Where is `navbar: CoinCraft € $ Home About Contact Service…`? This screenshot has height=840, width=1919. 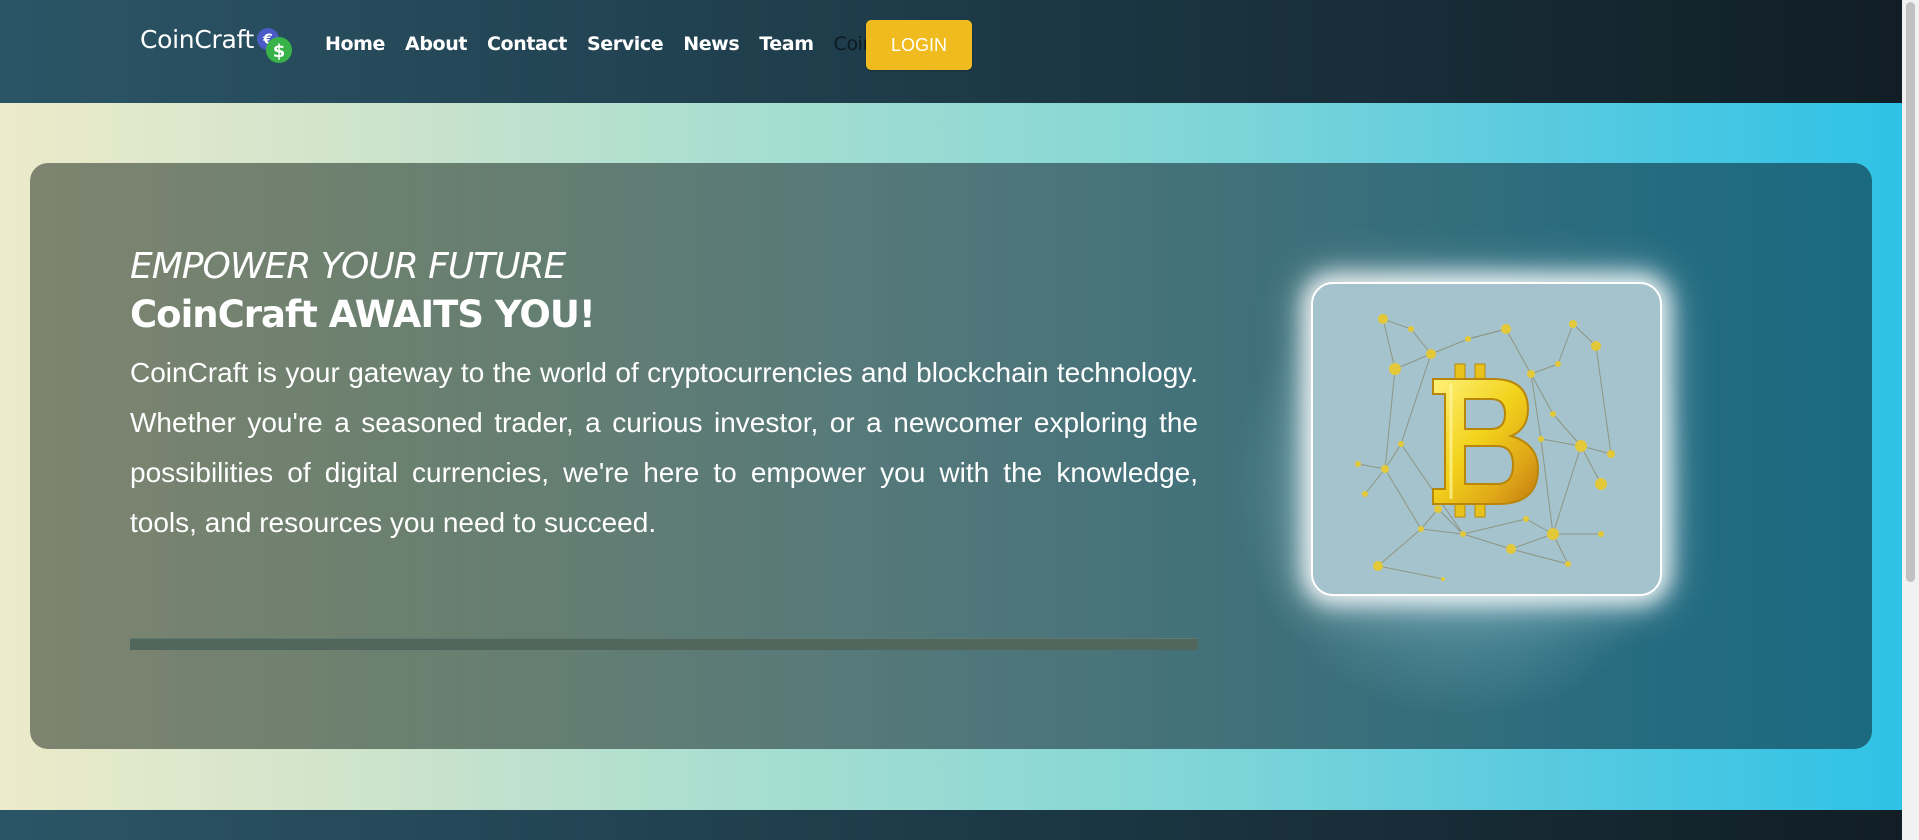
navbar: CoinCraft € $ Home About Contact Service… is located at coordinates (951, 51).